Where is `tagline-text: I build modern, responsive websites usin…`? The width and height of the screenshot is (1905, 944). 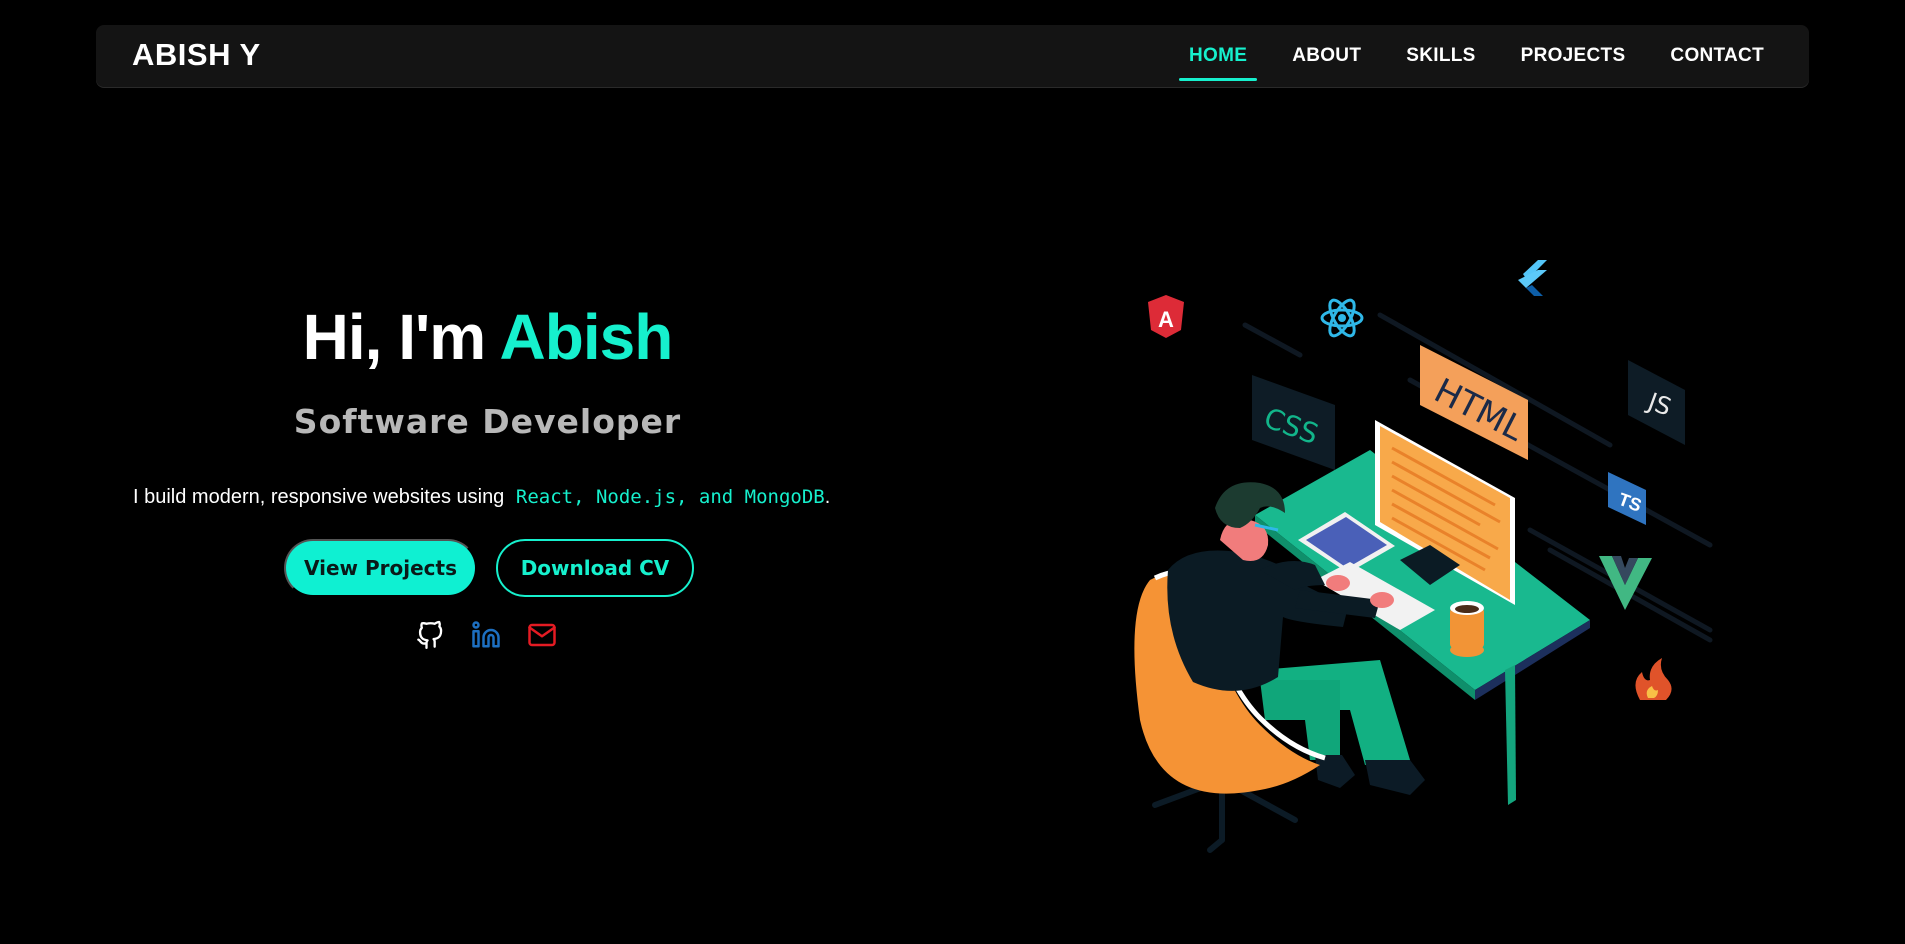
tagline-text: I build modern, responsive websites usin… is located at coordinates (321, 497).